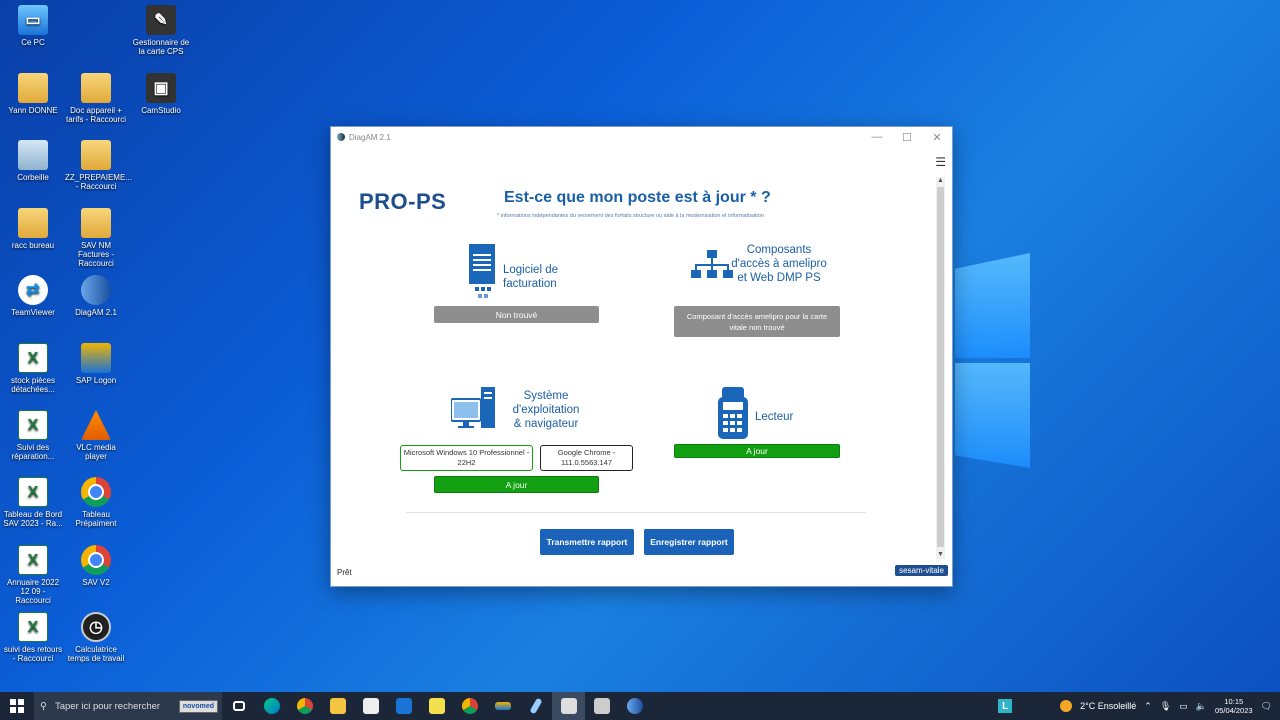 The height and width of the screenshot is (720, 1280). I want to click on weather-sun-icon, so click(1066, 706).